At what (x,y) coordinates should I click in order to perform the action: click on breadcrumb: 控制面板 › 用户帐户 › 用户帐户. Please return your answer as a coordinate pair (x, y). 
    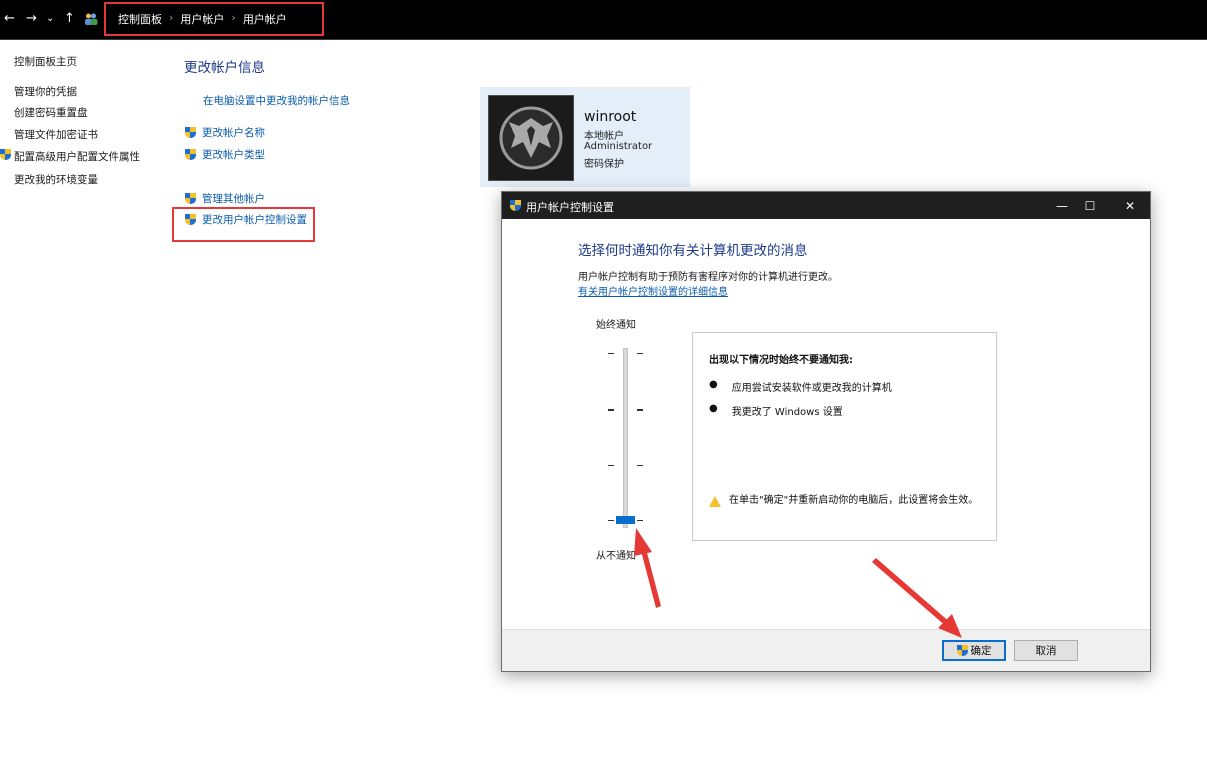
    Looking at the image, I should click on (202, 19).